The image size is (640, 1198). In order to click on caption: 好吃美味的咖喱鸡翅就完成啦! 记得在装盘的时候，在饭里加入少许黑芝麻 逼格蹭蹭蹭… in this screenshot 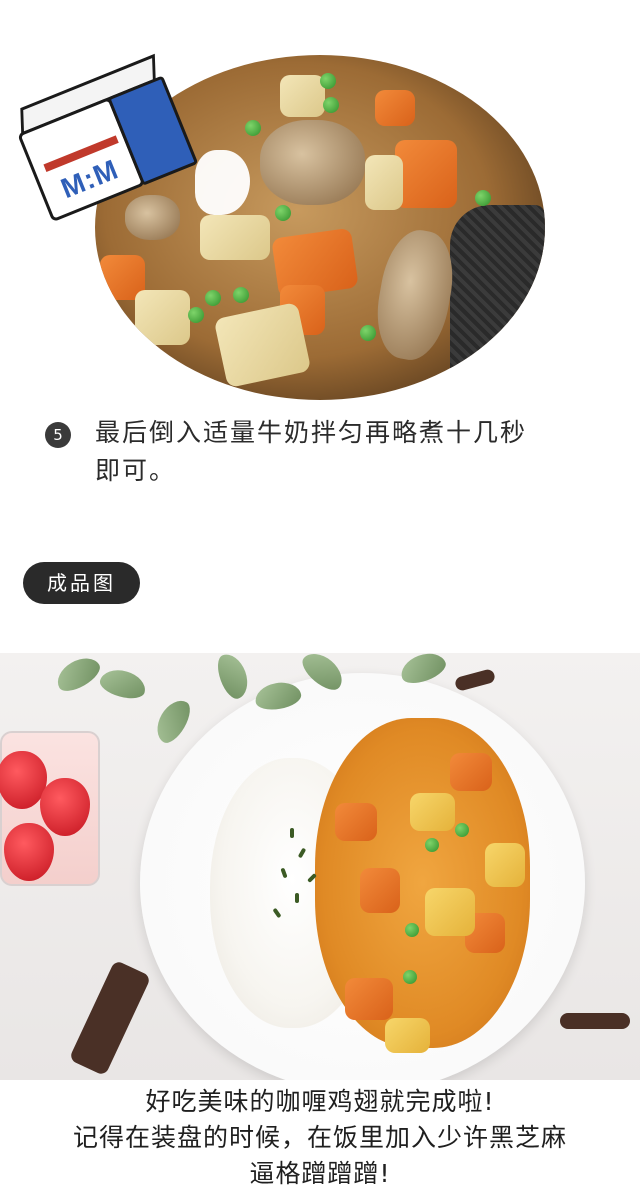, I will do `click(320, 1138)`.